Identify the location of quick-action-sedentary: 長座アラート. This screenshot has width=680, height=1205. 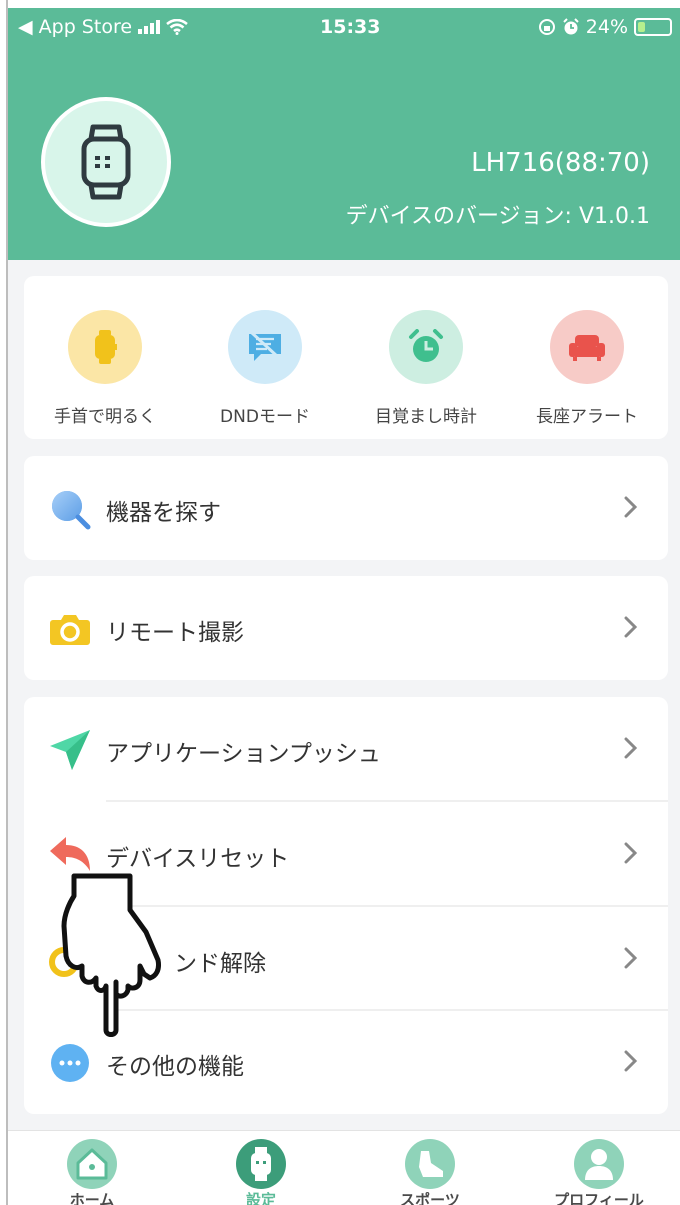
(587, 368).